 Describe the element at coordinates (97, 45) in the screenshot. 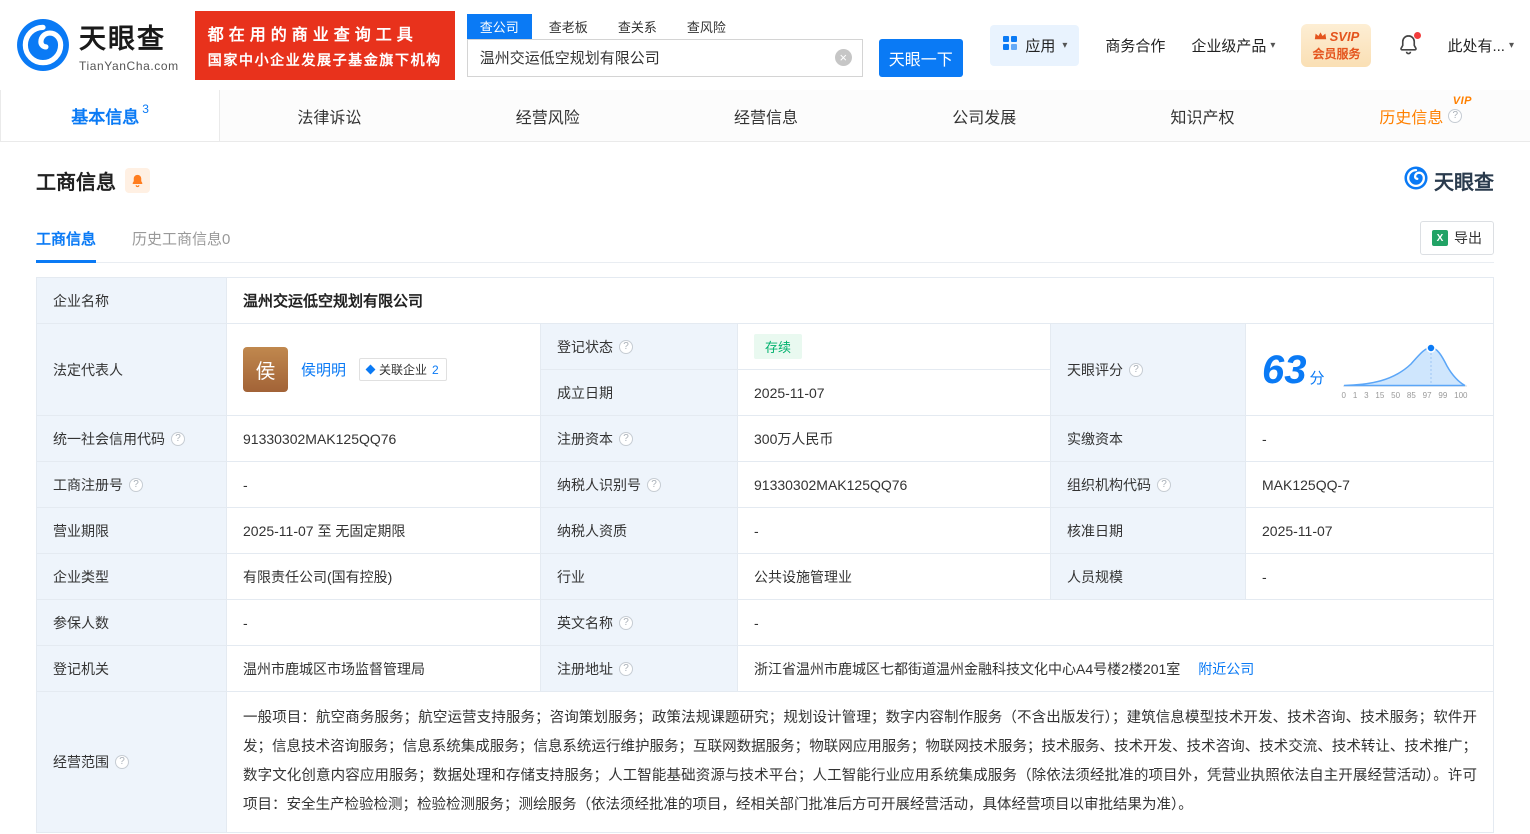

I see `tianyancha-logo: 天眼查 TianYanCha.com` at that location.